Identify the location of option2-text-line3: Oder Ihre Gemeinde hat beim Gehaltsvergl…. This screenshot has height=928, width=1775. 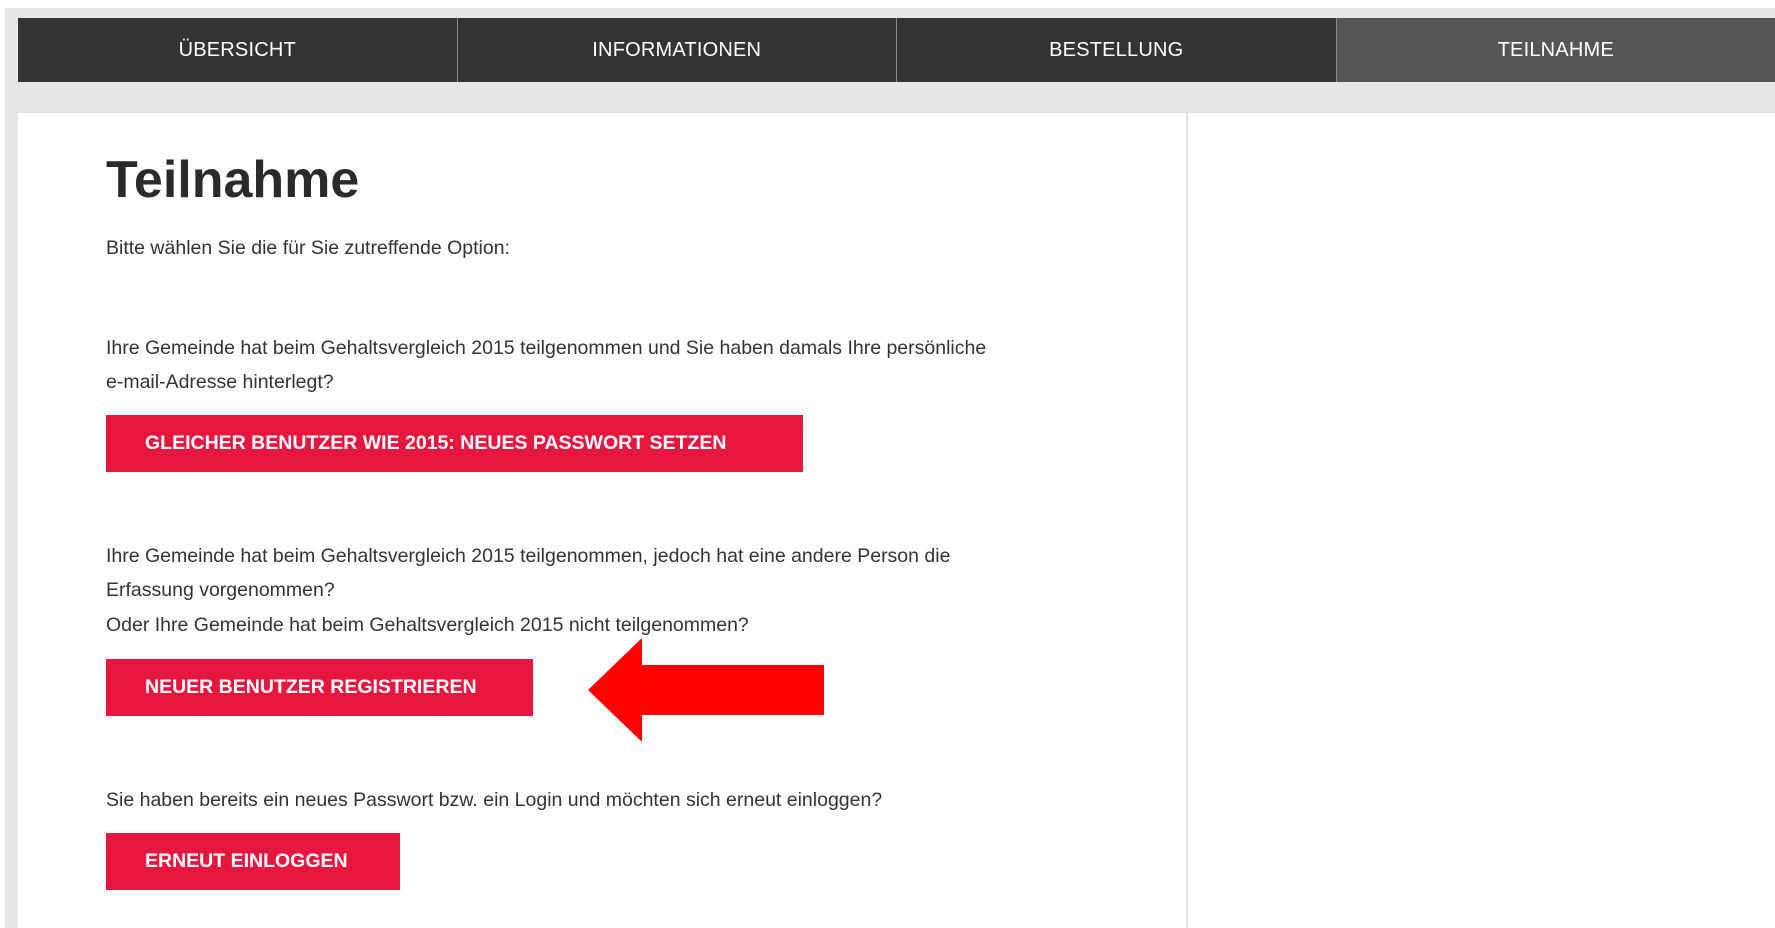
(427, 625).